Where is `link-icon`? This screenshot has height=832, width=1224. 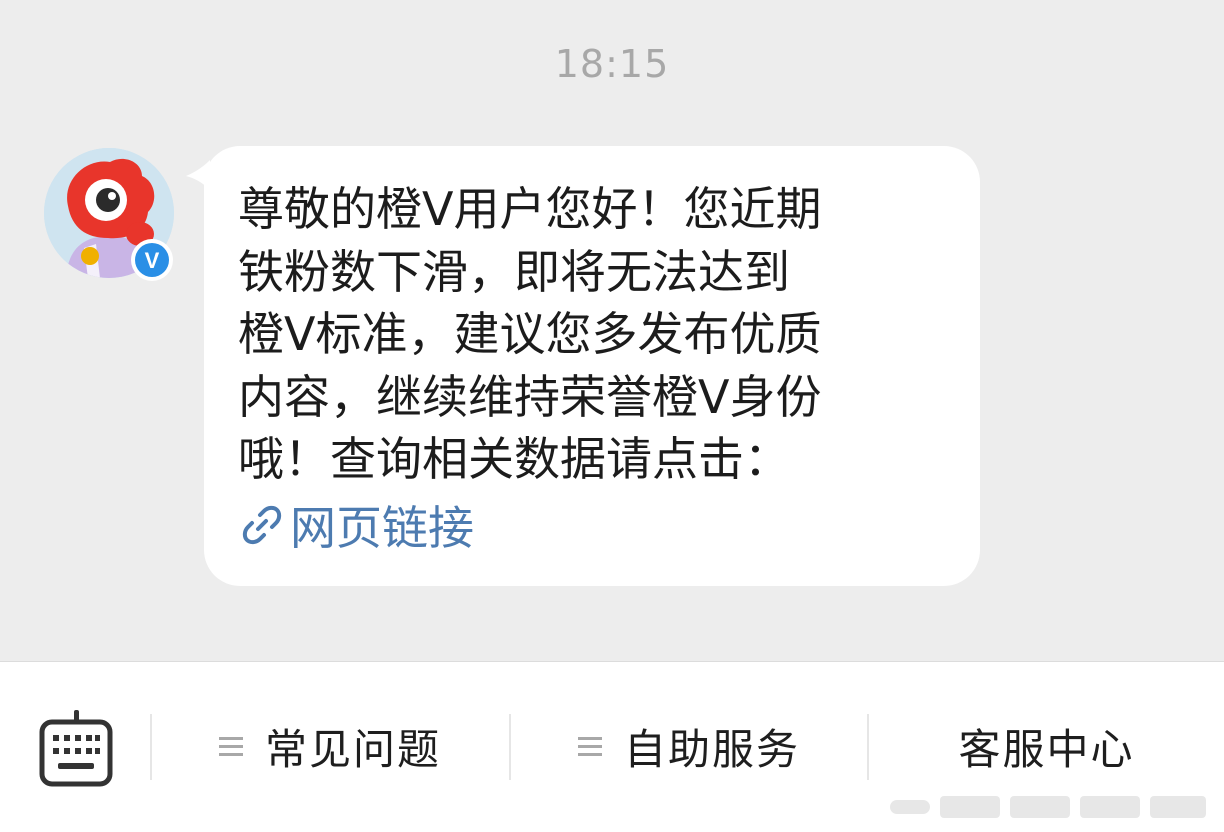 link-icon is located at coordinates (262, 525).